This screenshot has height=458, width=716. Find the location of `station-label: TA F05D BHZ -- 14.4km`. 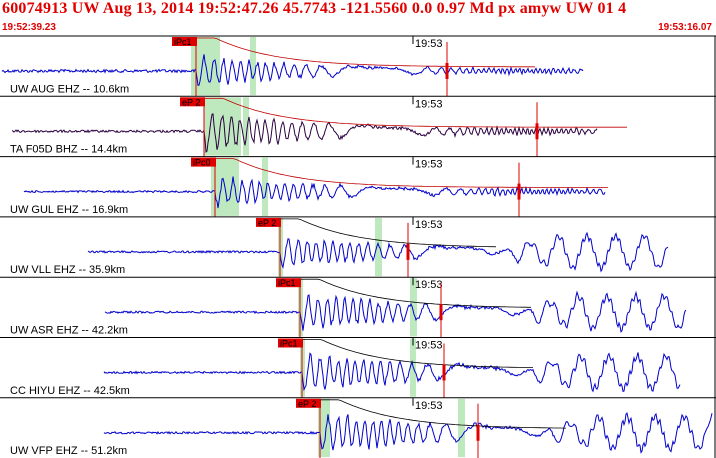

station-label: TA F05D BHZ -- 14.4km is located at coordinates (68, 150).